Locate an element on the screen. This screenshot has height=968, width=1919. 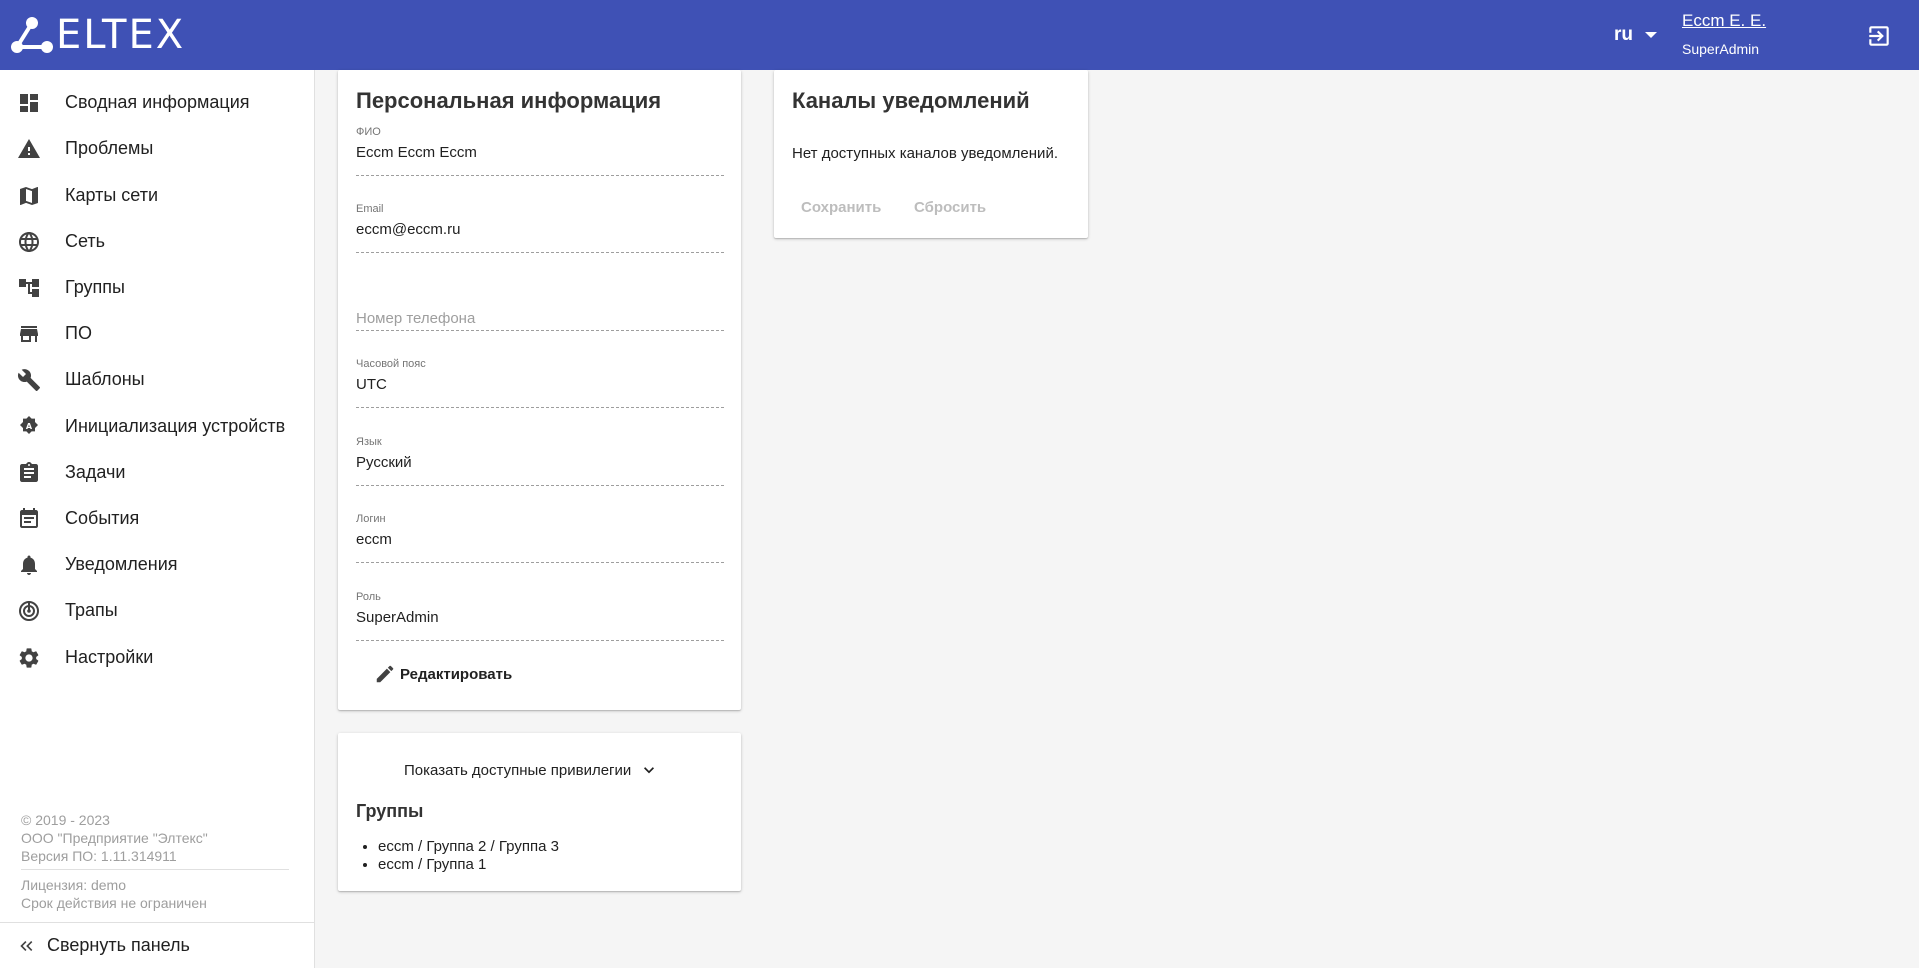
edit-button-label: Редактировать is located at coordinates (456, 674).